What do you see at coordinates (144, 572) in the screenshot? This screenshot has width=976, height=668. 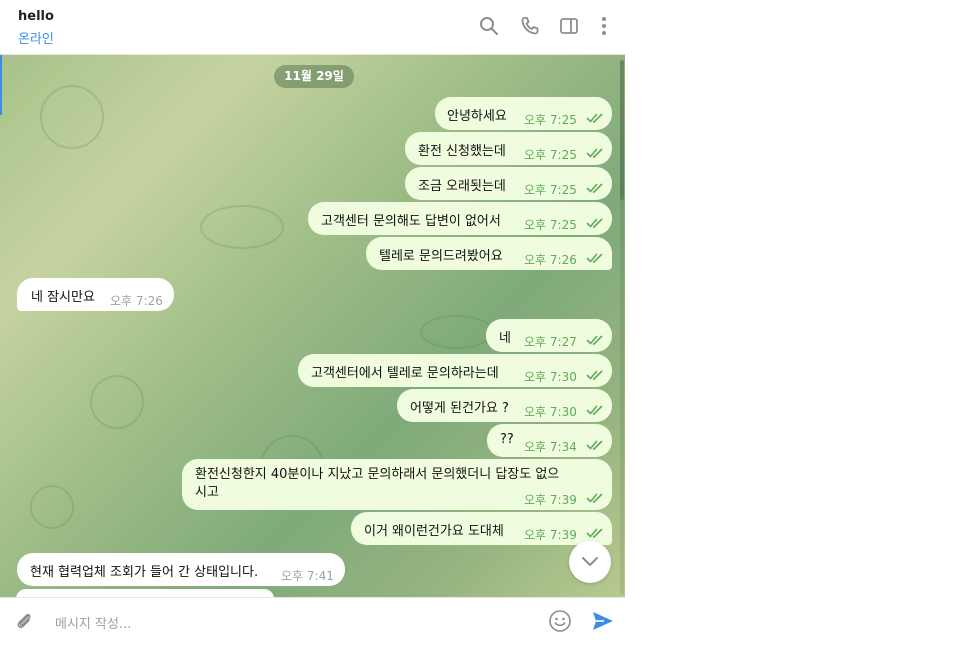 I see `message-text: 현재 협력업체 조회가 들어 간 상태입니다.` at bounding box center [144, 572].